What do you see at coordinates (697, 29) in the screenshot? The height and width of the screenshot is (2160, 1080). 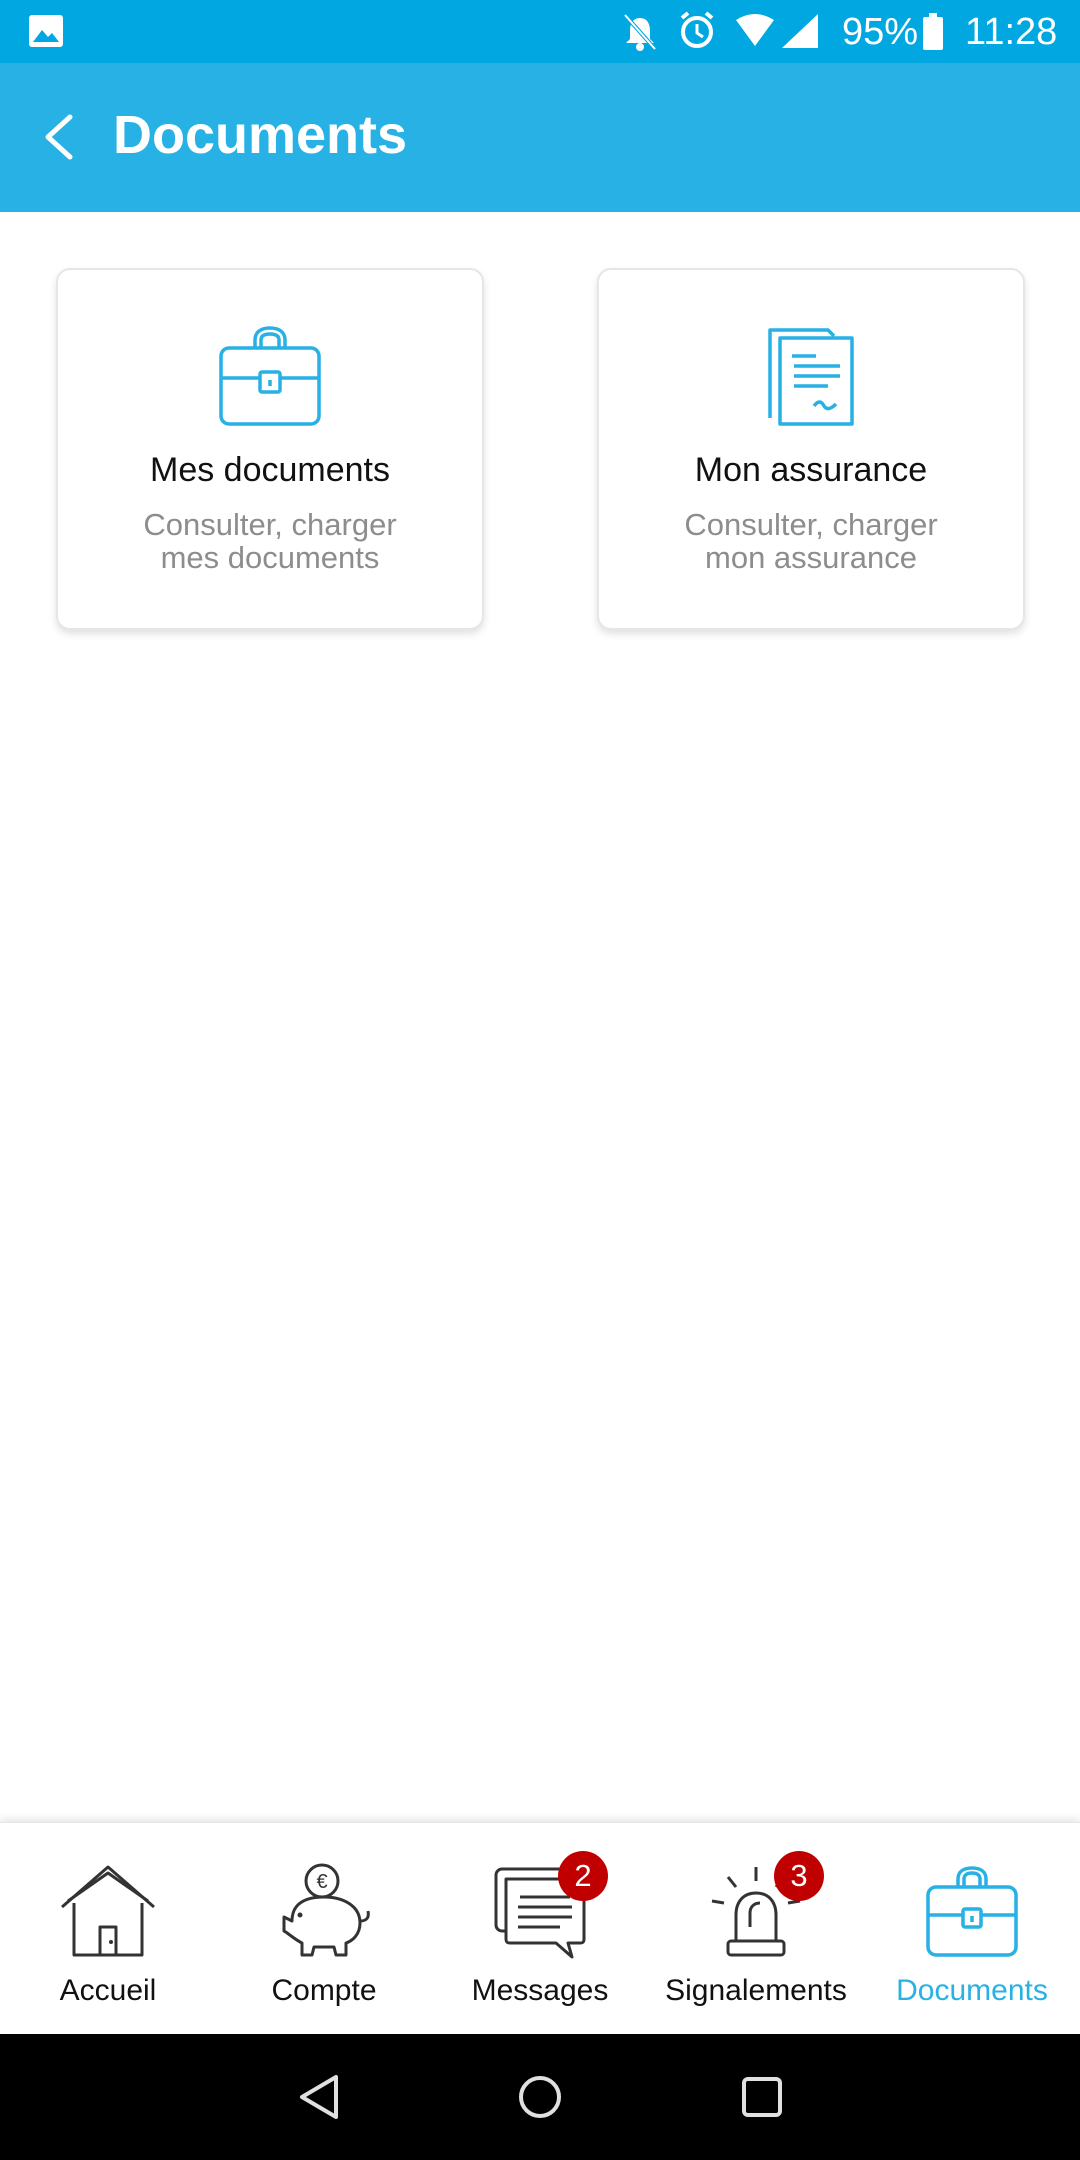 I see `alarm-icon` at bounding box center [697, 29].